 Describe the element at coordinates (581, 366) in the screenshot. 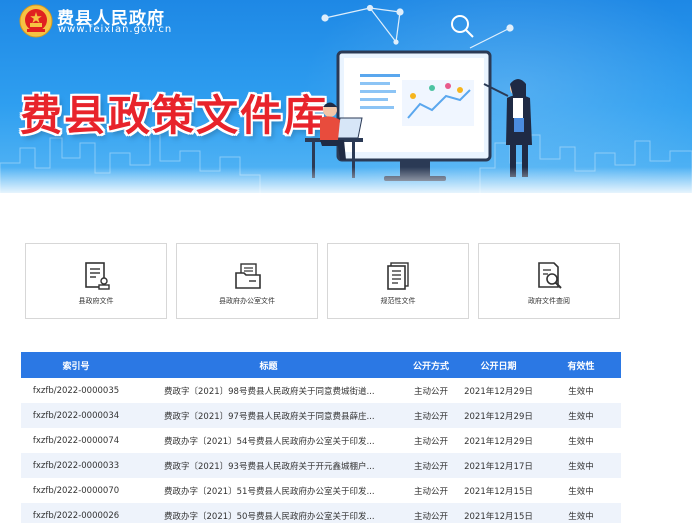

I see `column-header-validity: 有效性` at that location.